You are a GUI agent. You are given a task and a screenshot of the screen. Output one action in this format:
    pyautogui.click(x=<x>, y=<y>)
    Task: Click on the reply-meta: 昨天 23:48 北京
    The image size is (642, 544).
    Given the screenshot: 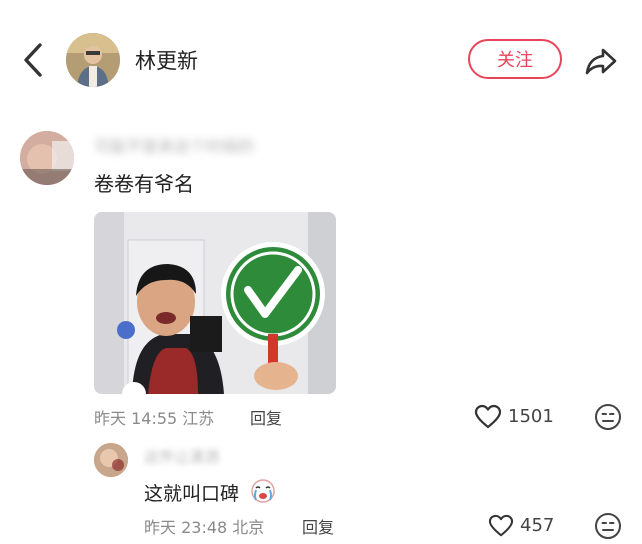 What is the action you would take?
    pyautogui.click(x=204, y=527)
    